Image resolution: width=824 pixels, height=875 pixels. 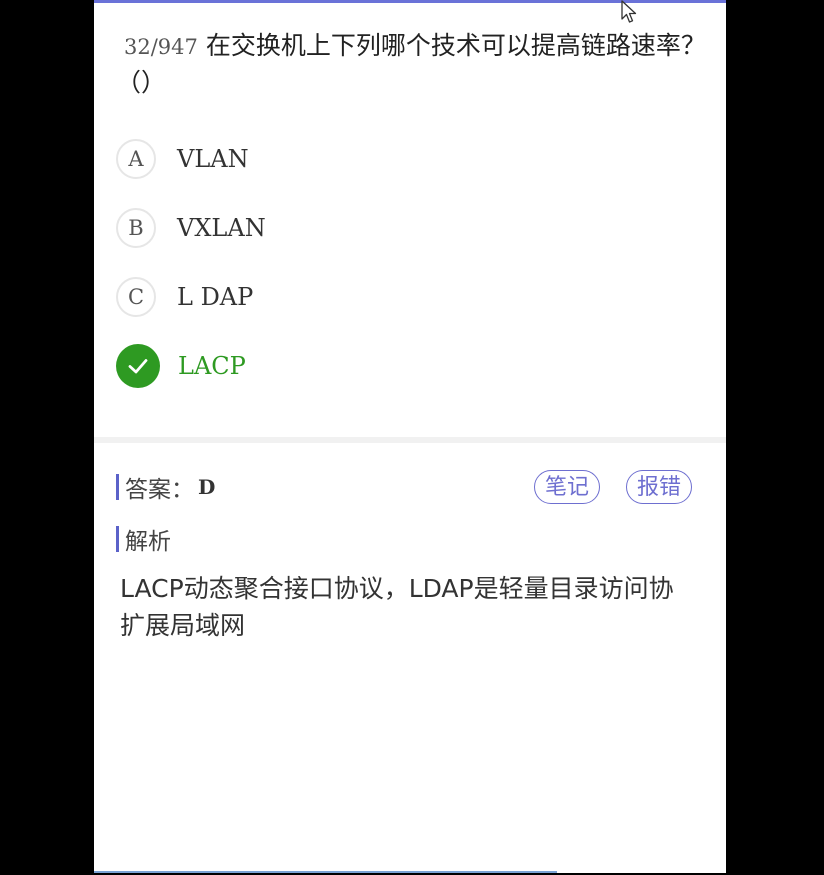 What do you see at coordinates (138, 366) in the screenshot?
I see `check-icon` at bounding box center [138, 366].